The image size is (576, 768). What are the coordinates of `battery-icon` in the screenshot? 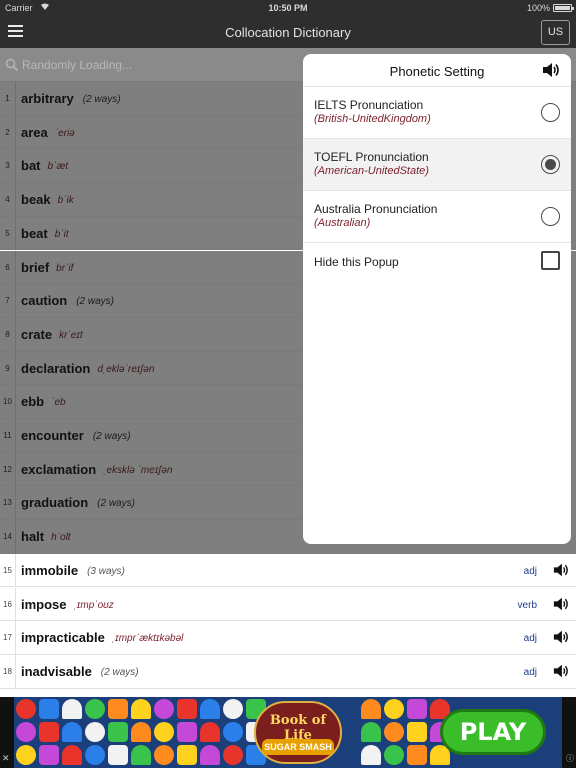 It's located at (563, 8).